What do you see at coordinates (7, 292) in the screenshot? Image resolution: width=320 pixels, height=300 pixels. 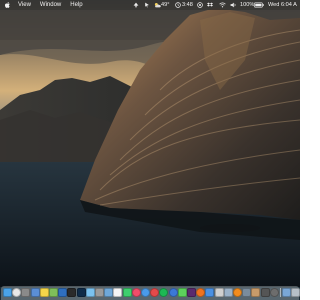 I see `finder-icon` at bounding box center [7, 292].